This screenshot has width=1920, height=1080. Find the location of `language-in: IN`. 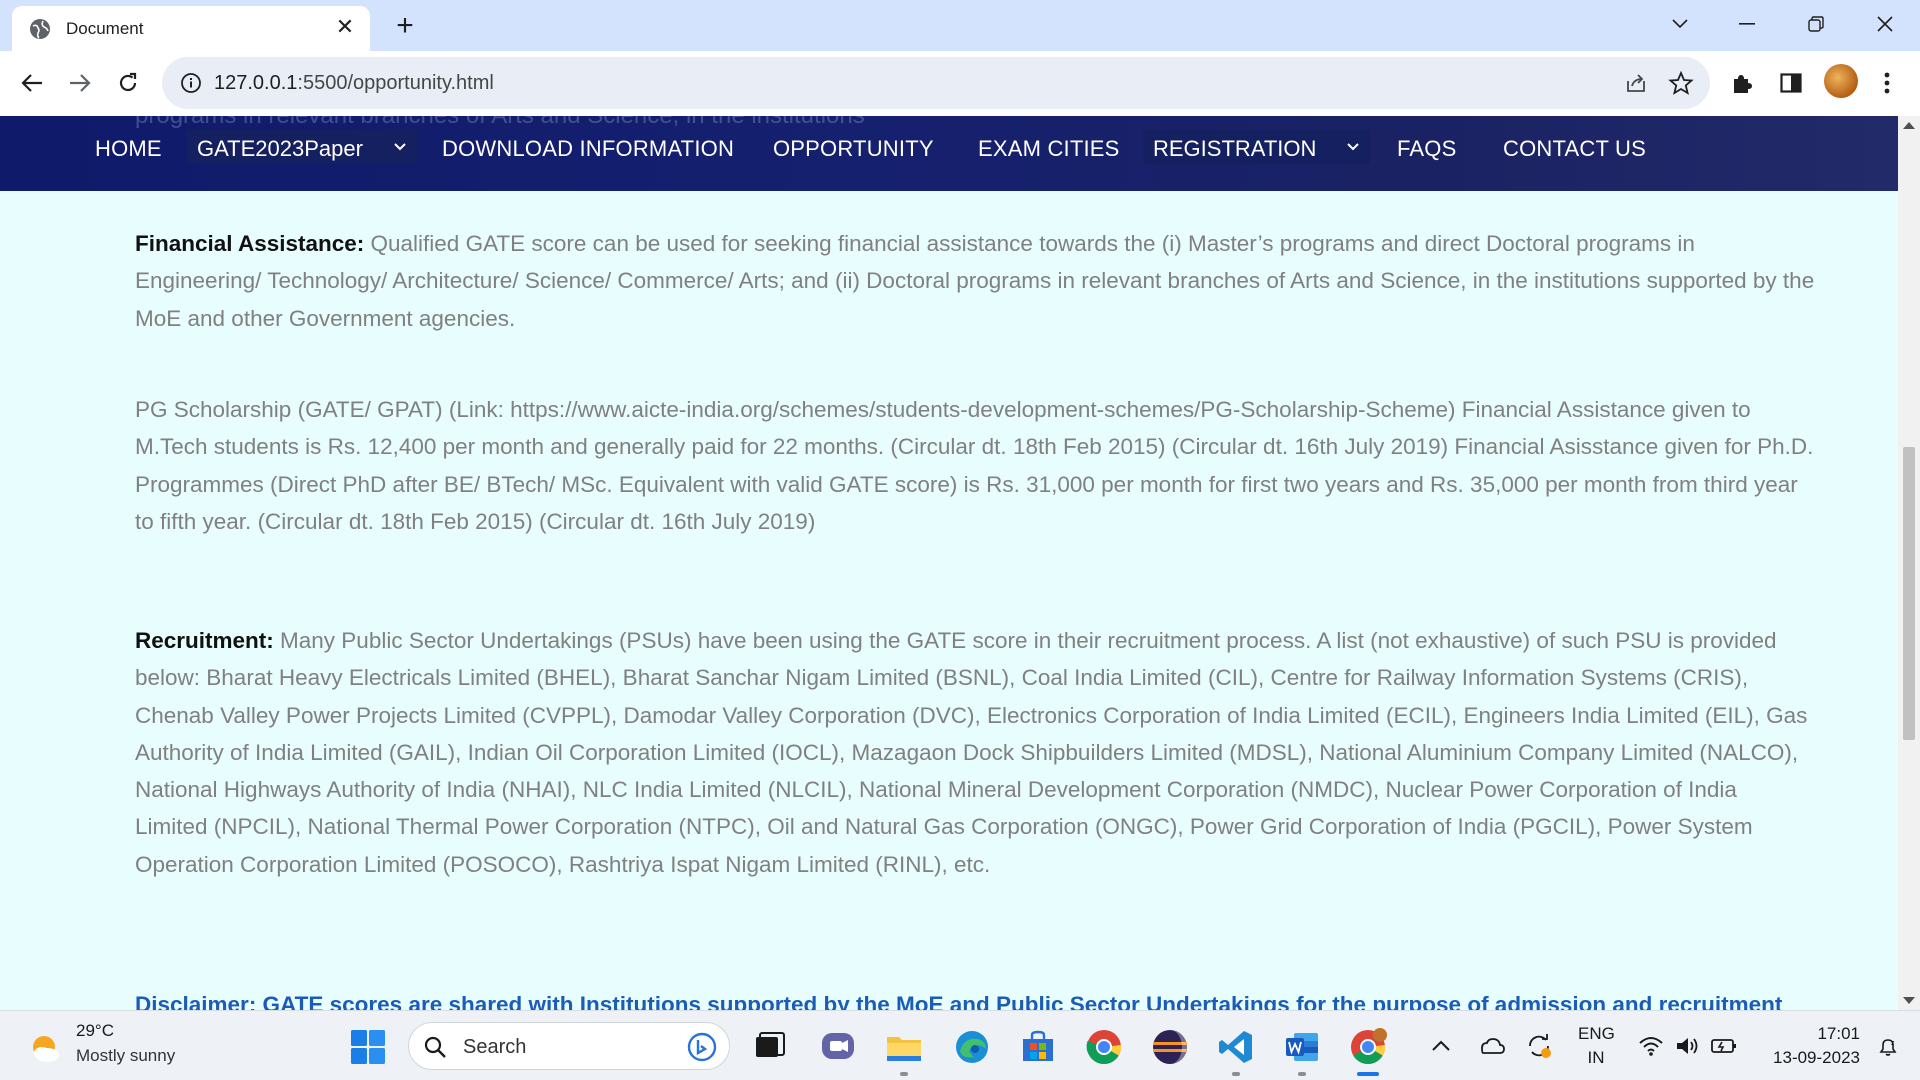

language-in: IN is located at coordinates (1596, 1058).